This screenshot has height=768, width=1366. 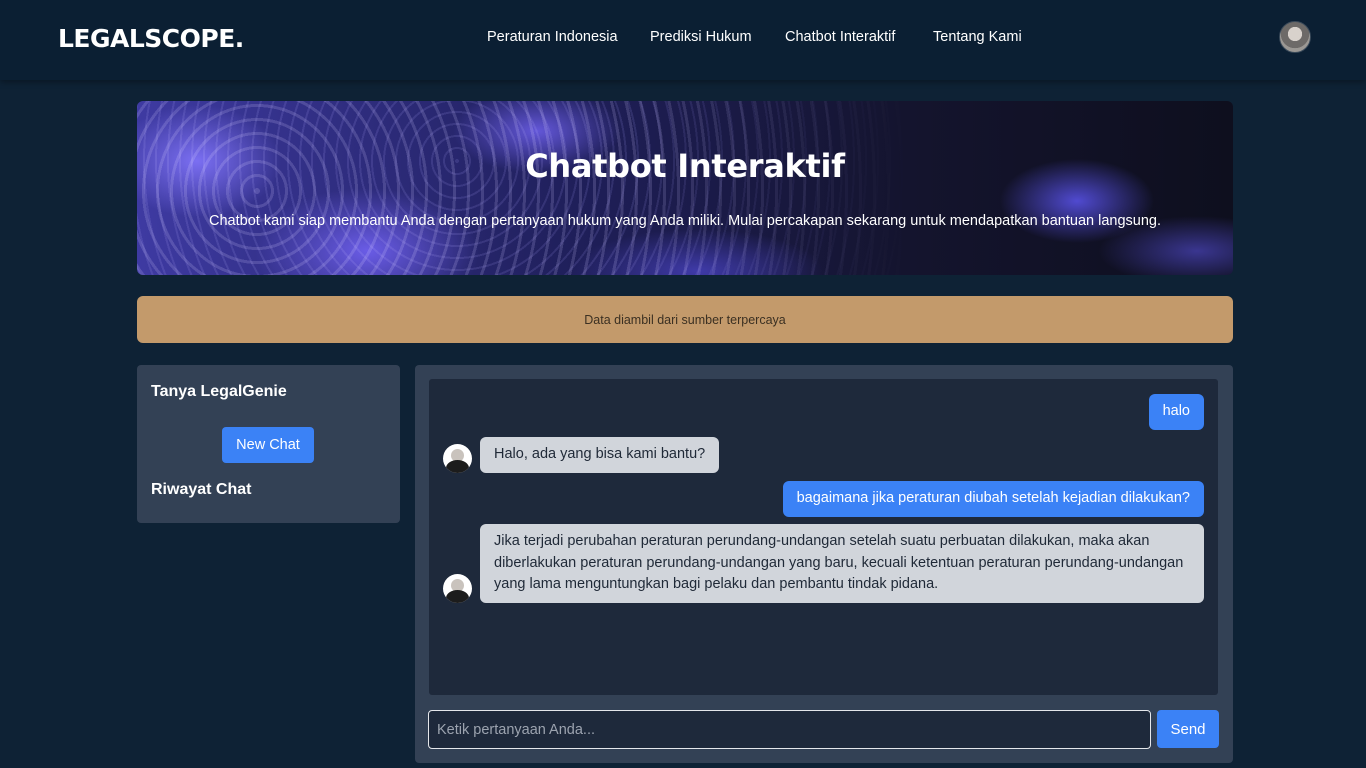 I want to click on page-title: Chatbot Interaktif, so click(x=685, y=166).